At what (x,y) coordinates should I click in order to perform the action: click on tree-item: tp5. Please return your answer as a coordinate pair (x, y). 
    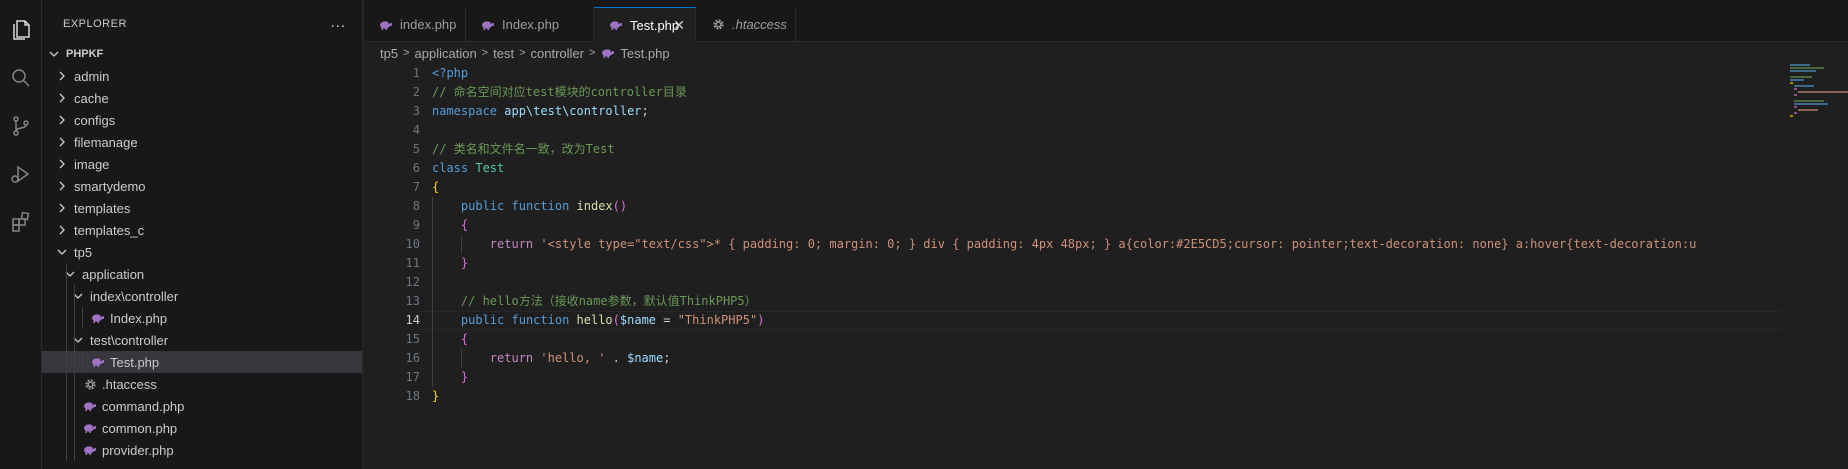
    Looking at the image, I should click on (202, 252).